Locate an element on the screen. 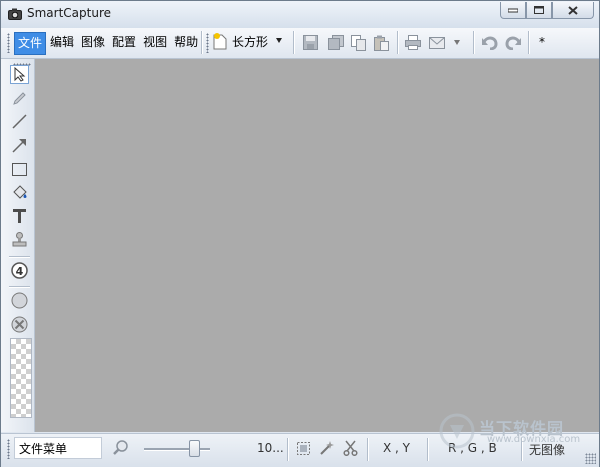 Image resolution: width=600 pixels, height=467 pixels. minimize-icon is located at coordinates (513, 10).